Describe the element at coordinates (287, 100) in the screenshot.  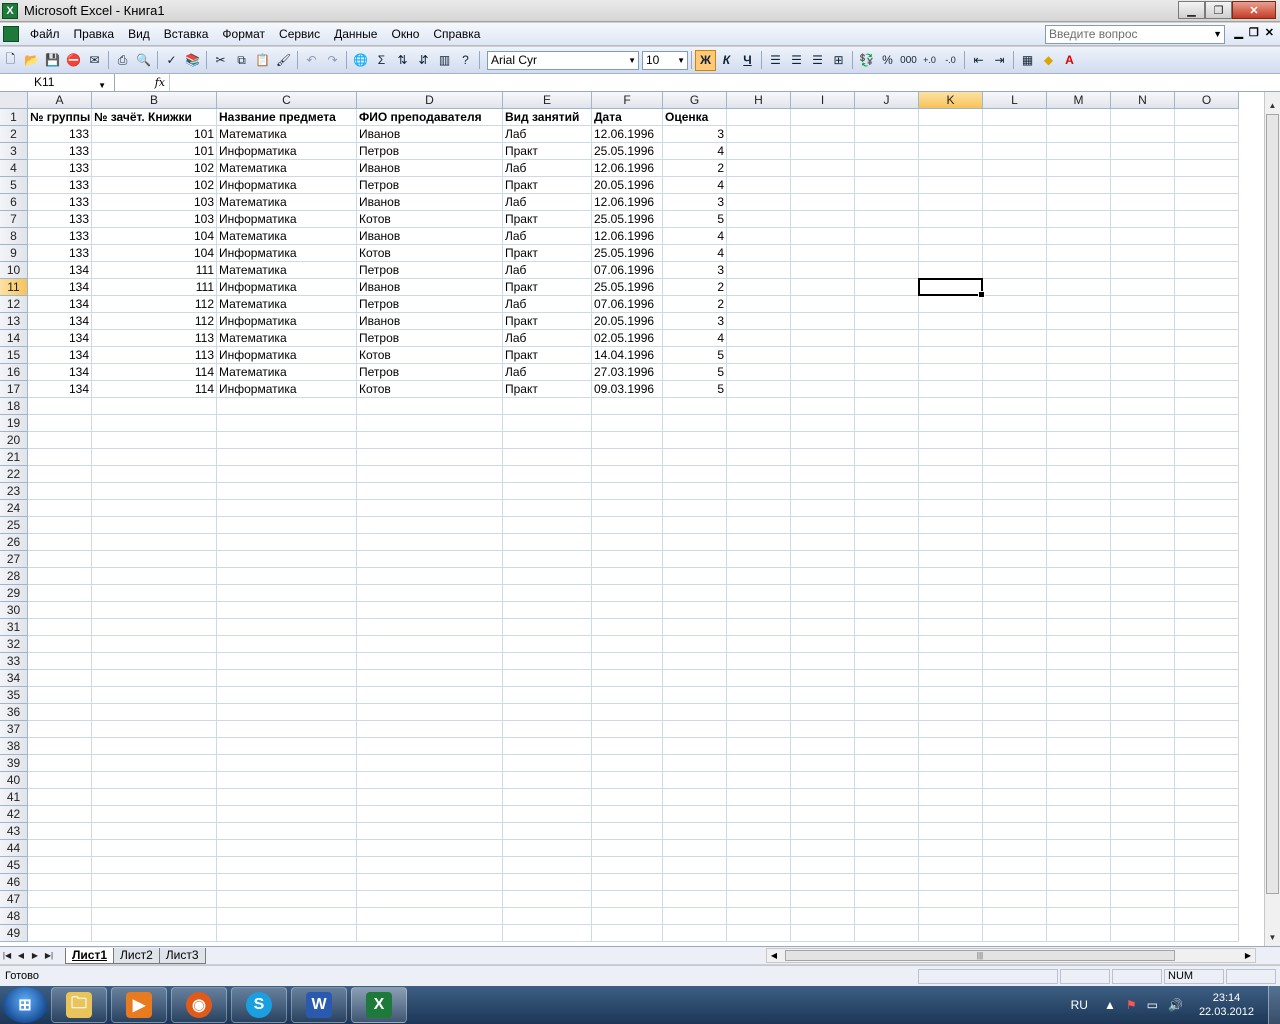
I see `column-header: C` at that location.